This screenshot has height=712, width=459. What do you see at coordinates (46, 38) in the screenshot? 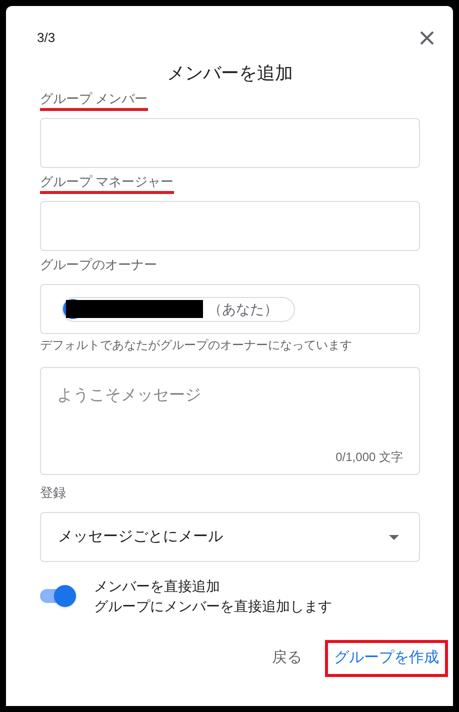
I see `step-indicator: 3/3` at bounding box center [46, 38].